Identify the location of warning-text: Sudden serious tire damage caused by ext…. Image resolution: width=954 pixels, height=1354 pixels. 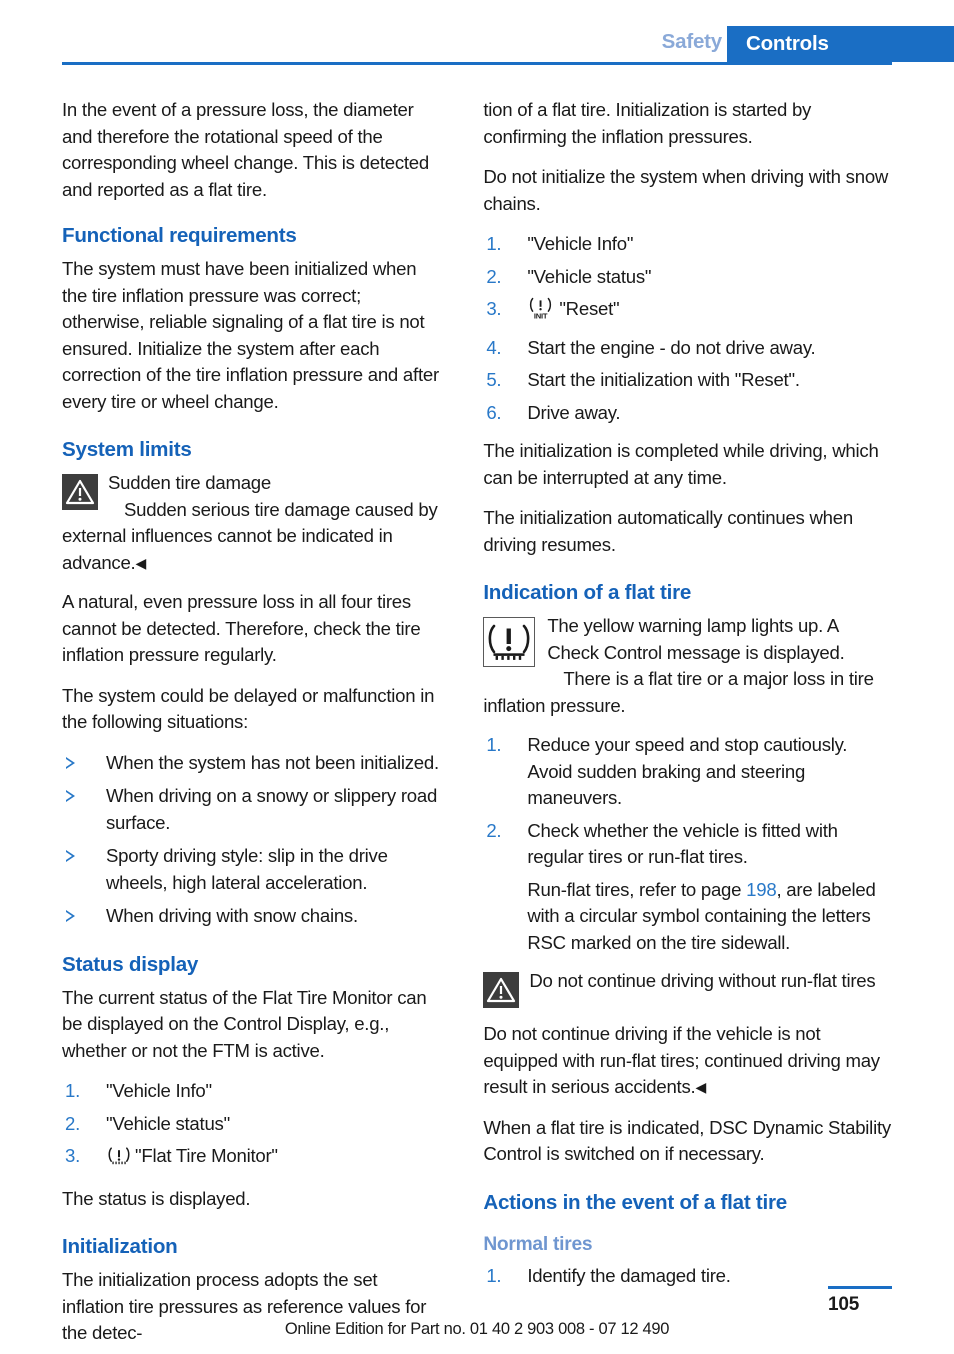
(251, 537).